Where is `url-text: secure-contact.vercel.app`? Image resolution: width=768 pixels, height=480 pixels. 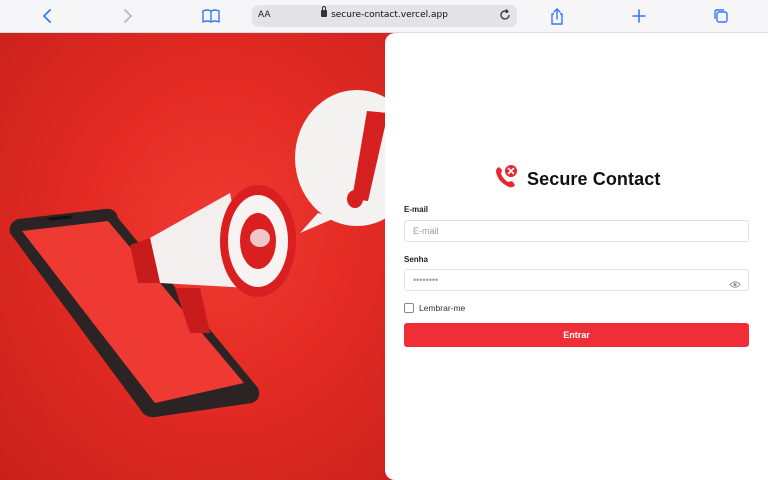
url-text: secure-contact.vercel.app is located at coordinates (389, 15).